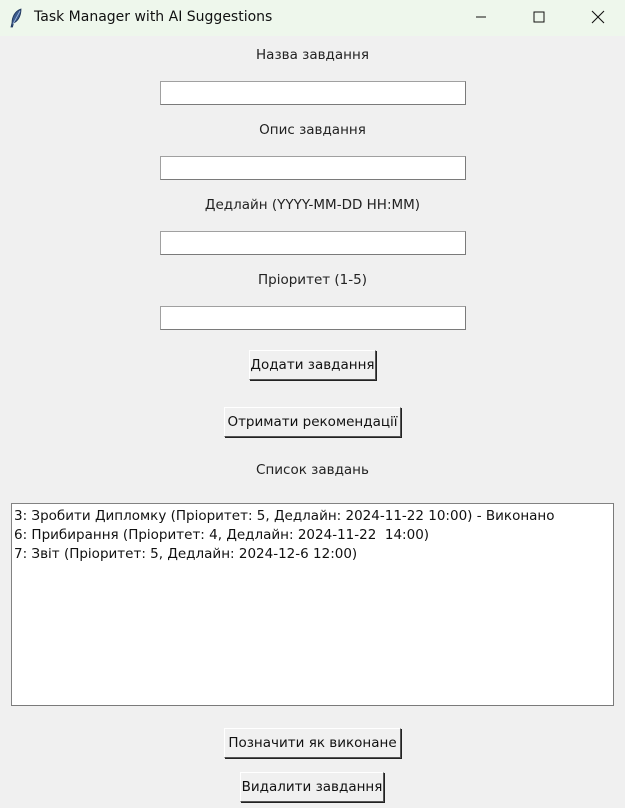  I want to click on minimize-icon, so click(481, 17).